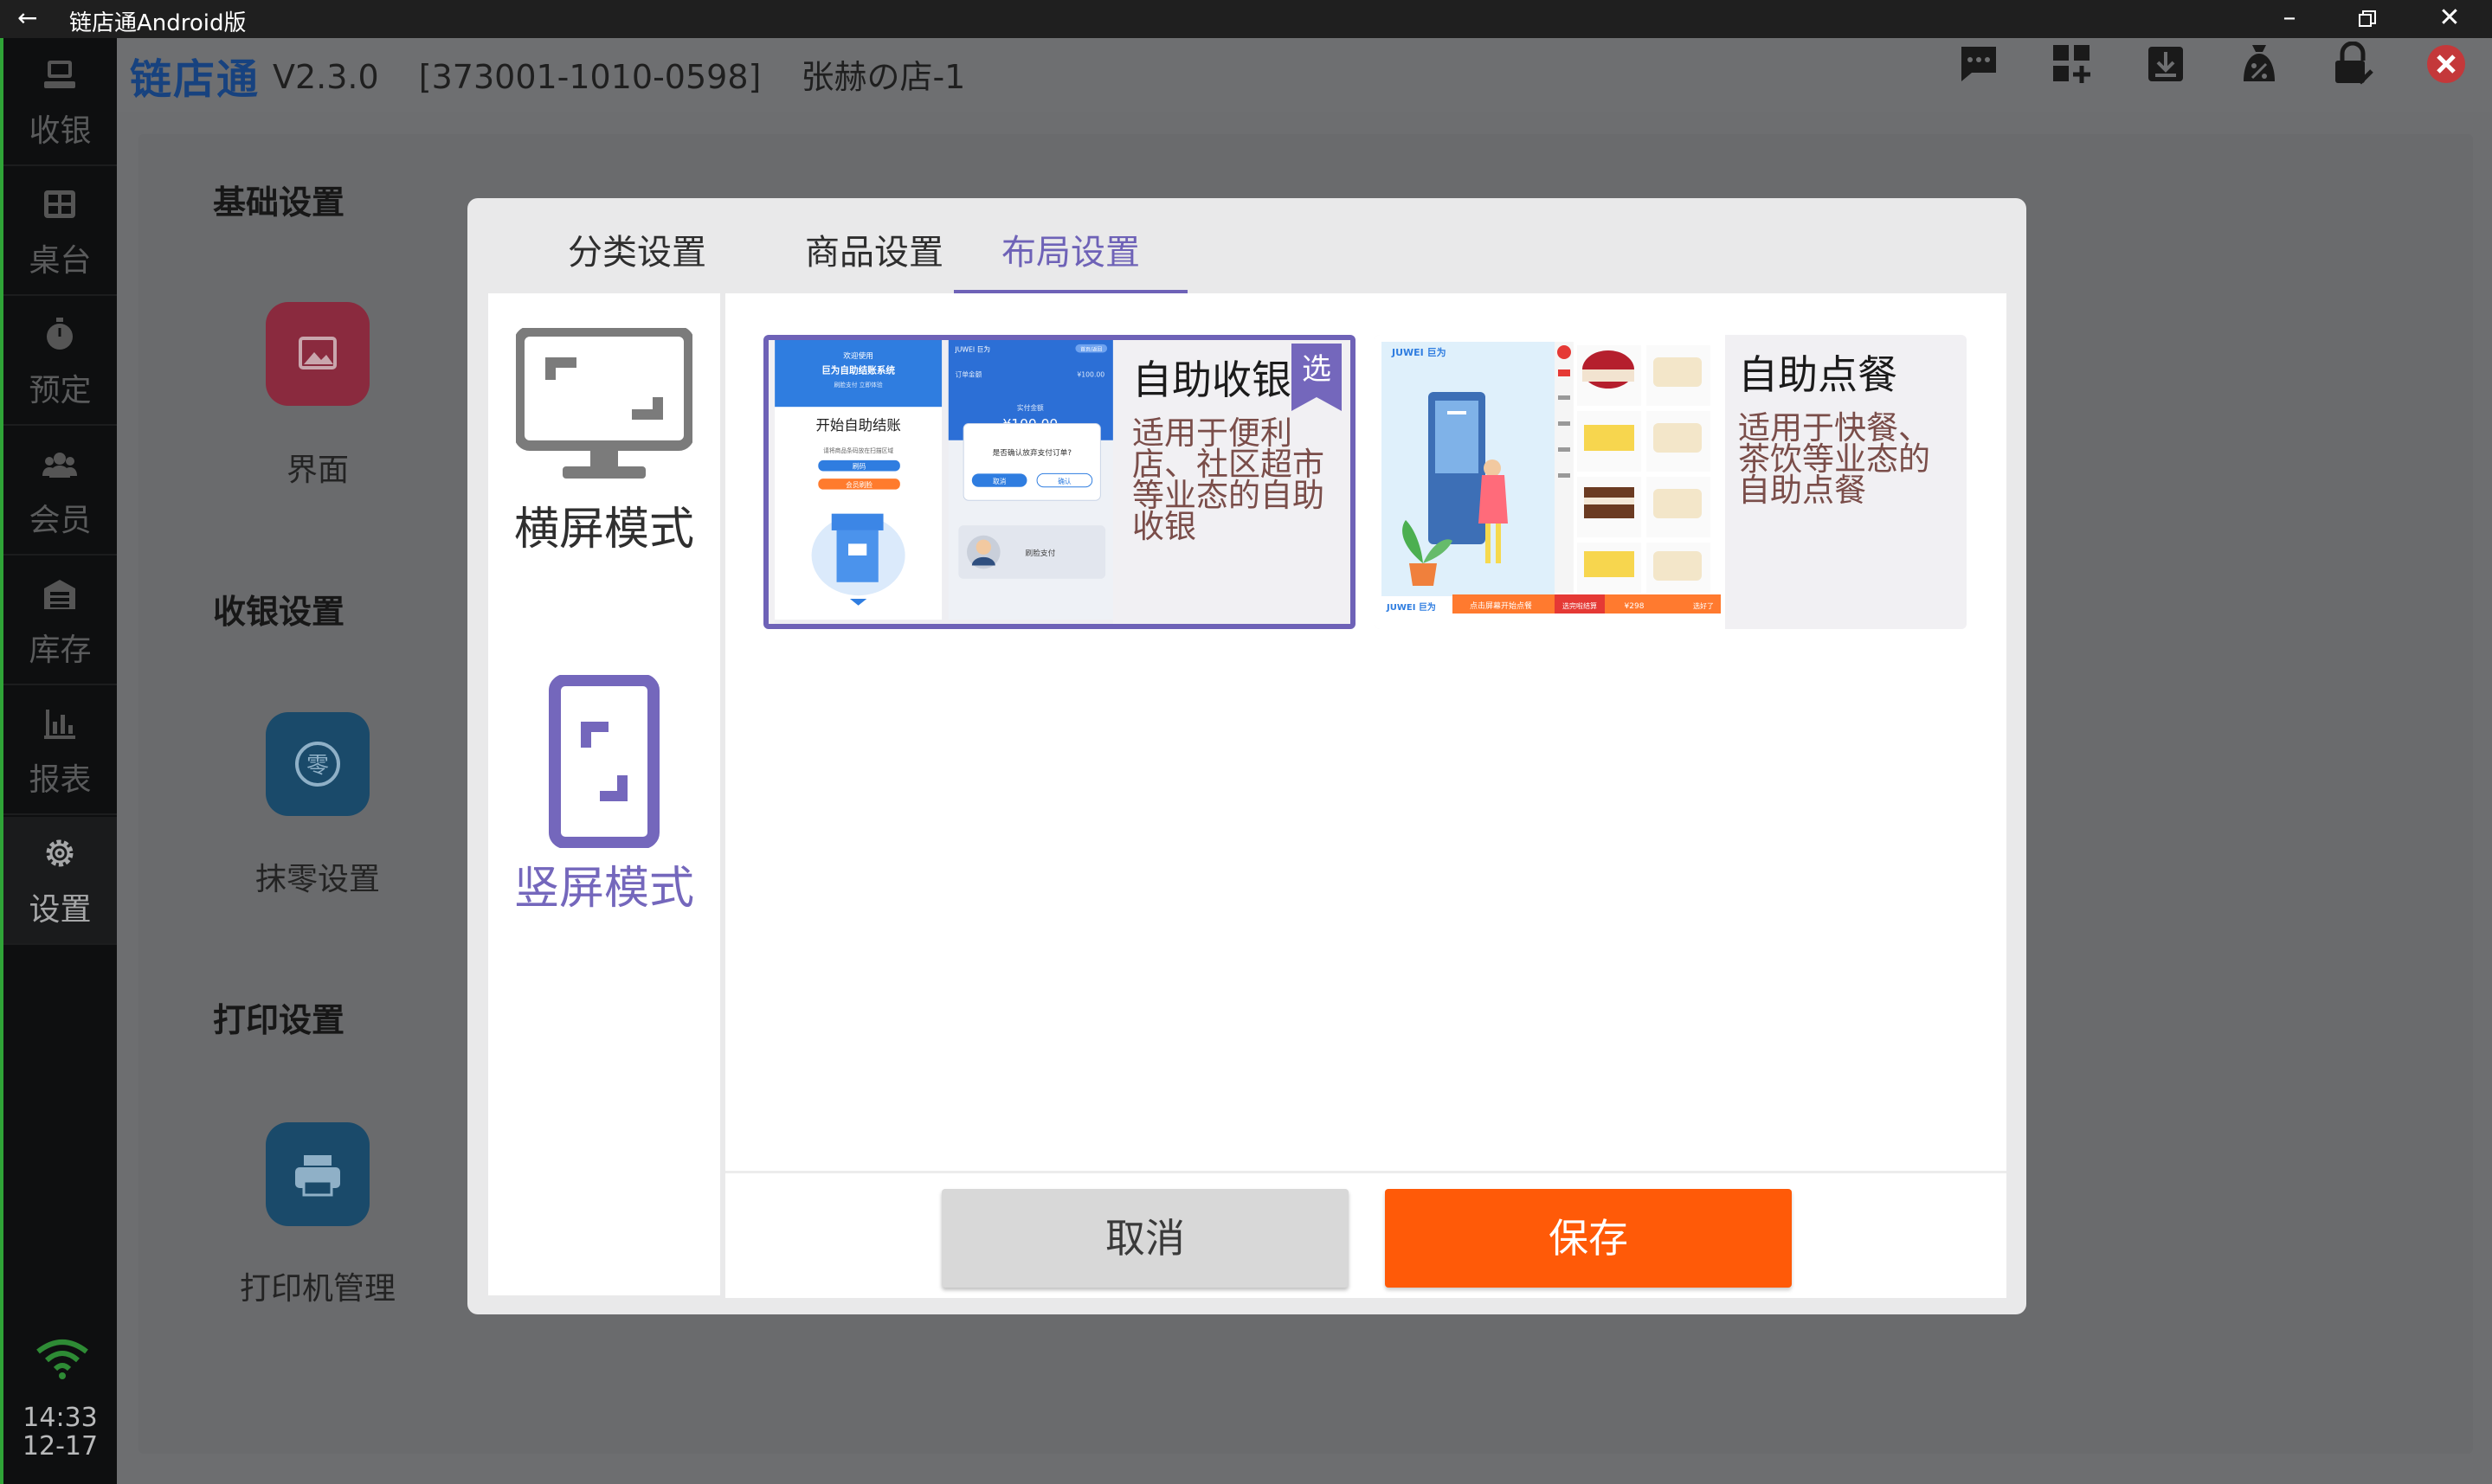  What do you see at coordinates (1041, 553) in the screenshot?
I see `svg-text: 刷脸支付` at bounding box center [1041, 553].